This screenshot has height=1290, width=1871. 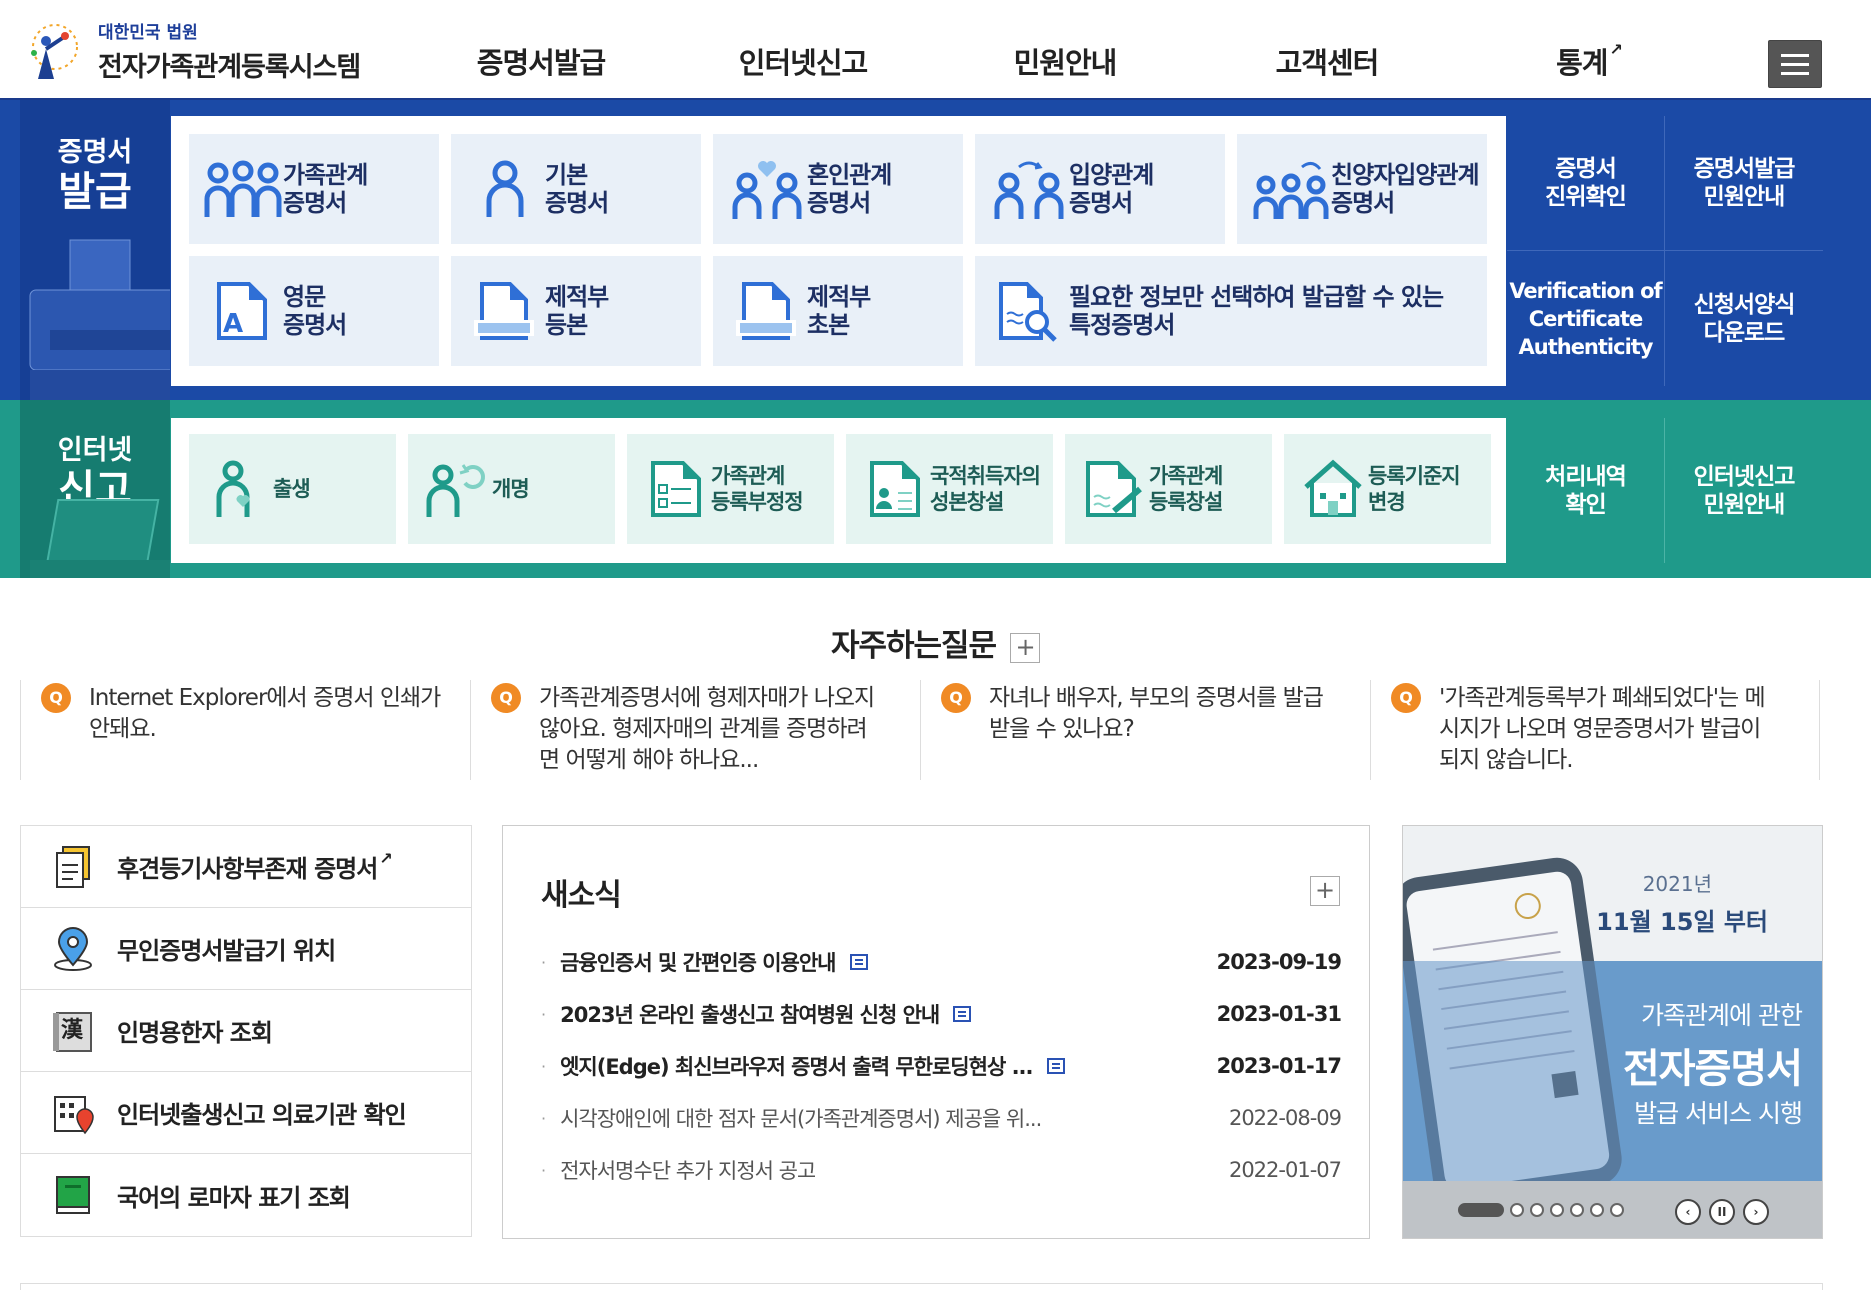 I want to click on tile-register-creation: 가족관계 등록창설, so click(x=1168, y=489).